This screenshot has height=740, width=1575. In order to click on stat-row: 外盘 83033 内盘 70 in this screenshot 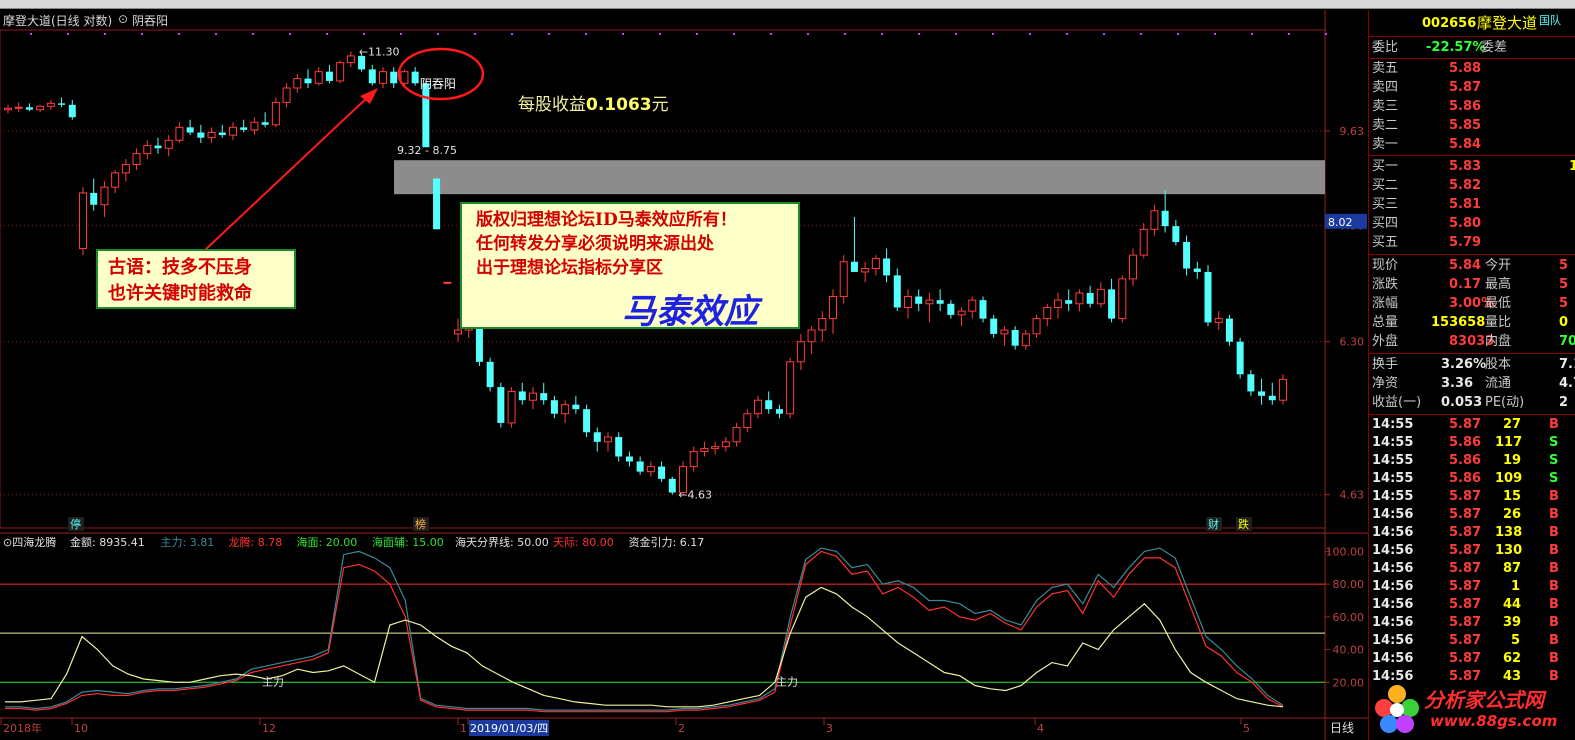, I will do `click(1472, 341)`.